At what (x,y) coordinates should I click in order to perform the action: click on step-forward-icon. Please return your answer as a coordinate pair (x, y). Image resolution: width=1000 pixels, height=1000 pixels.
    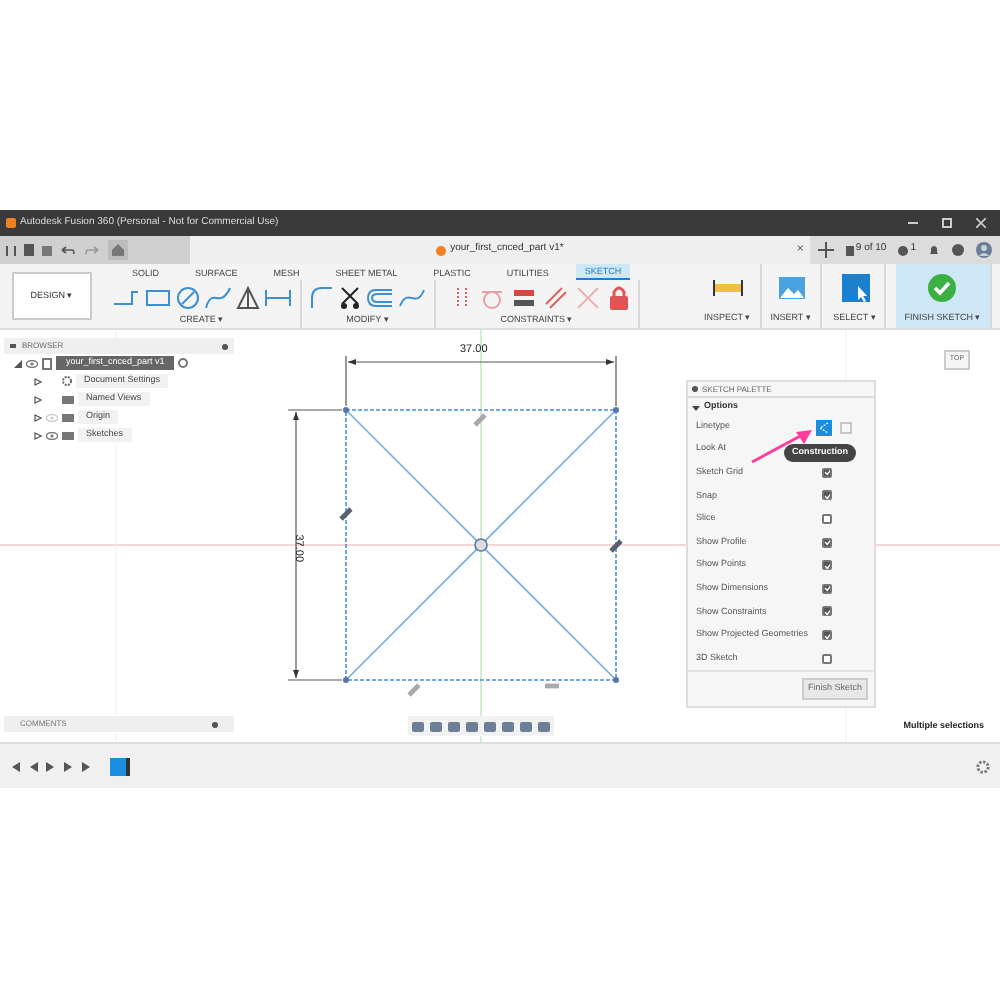
    Looking at the image, I should click on (69, 766).